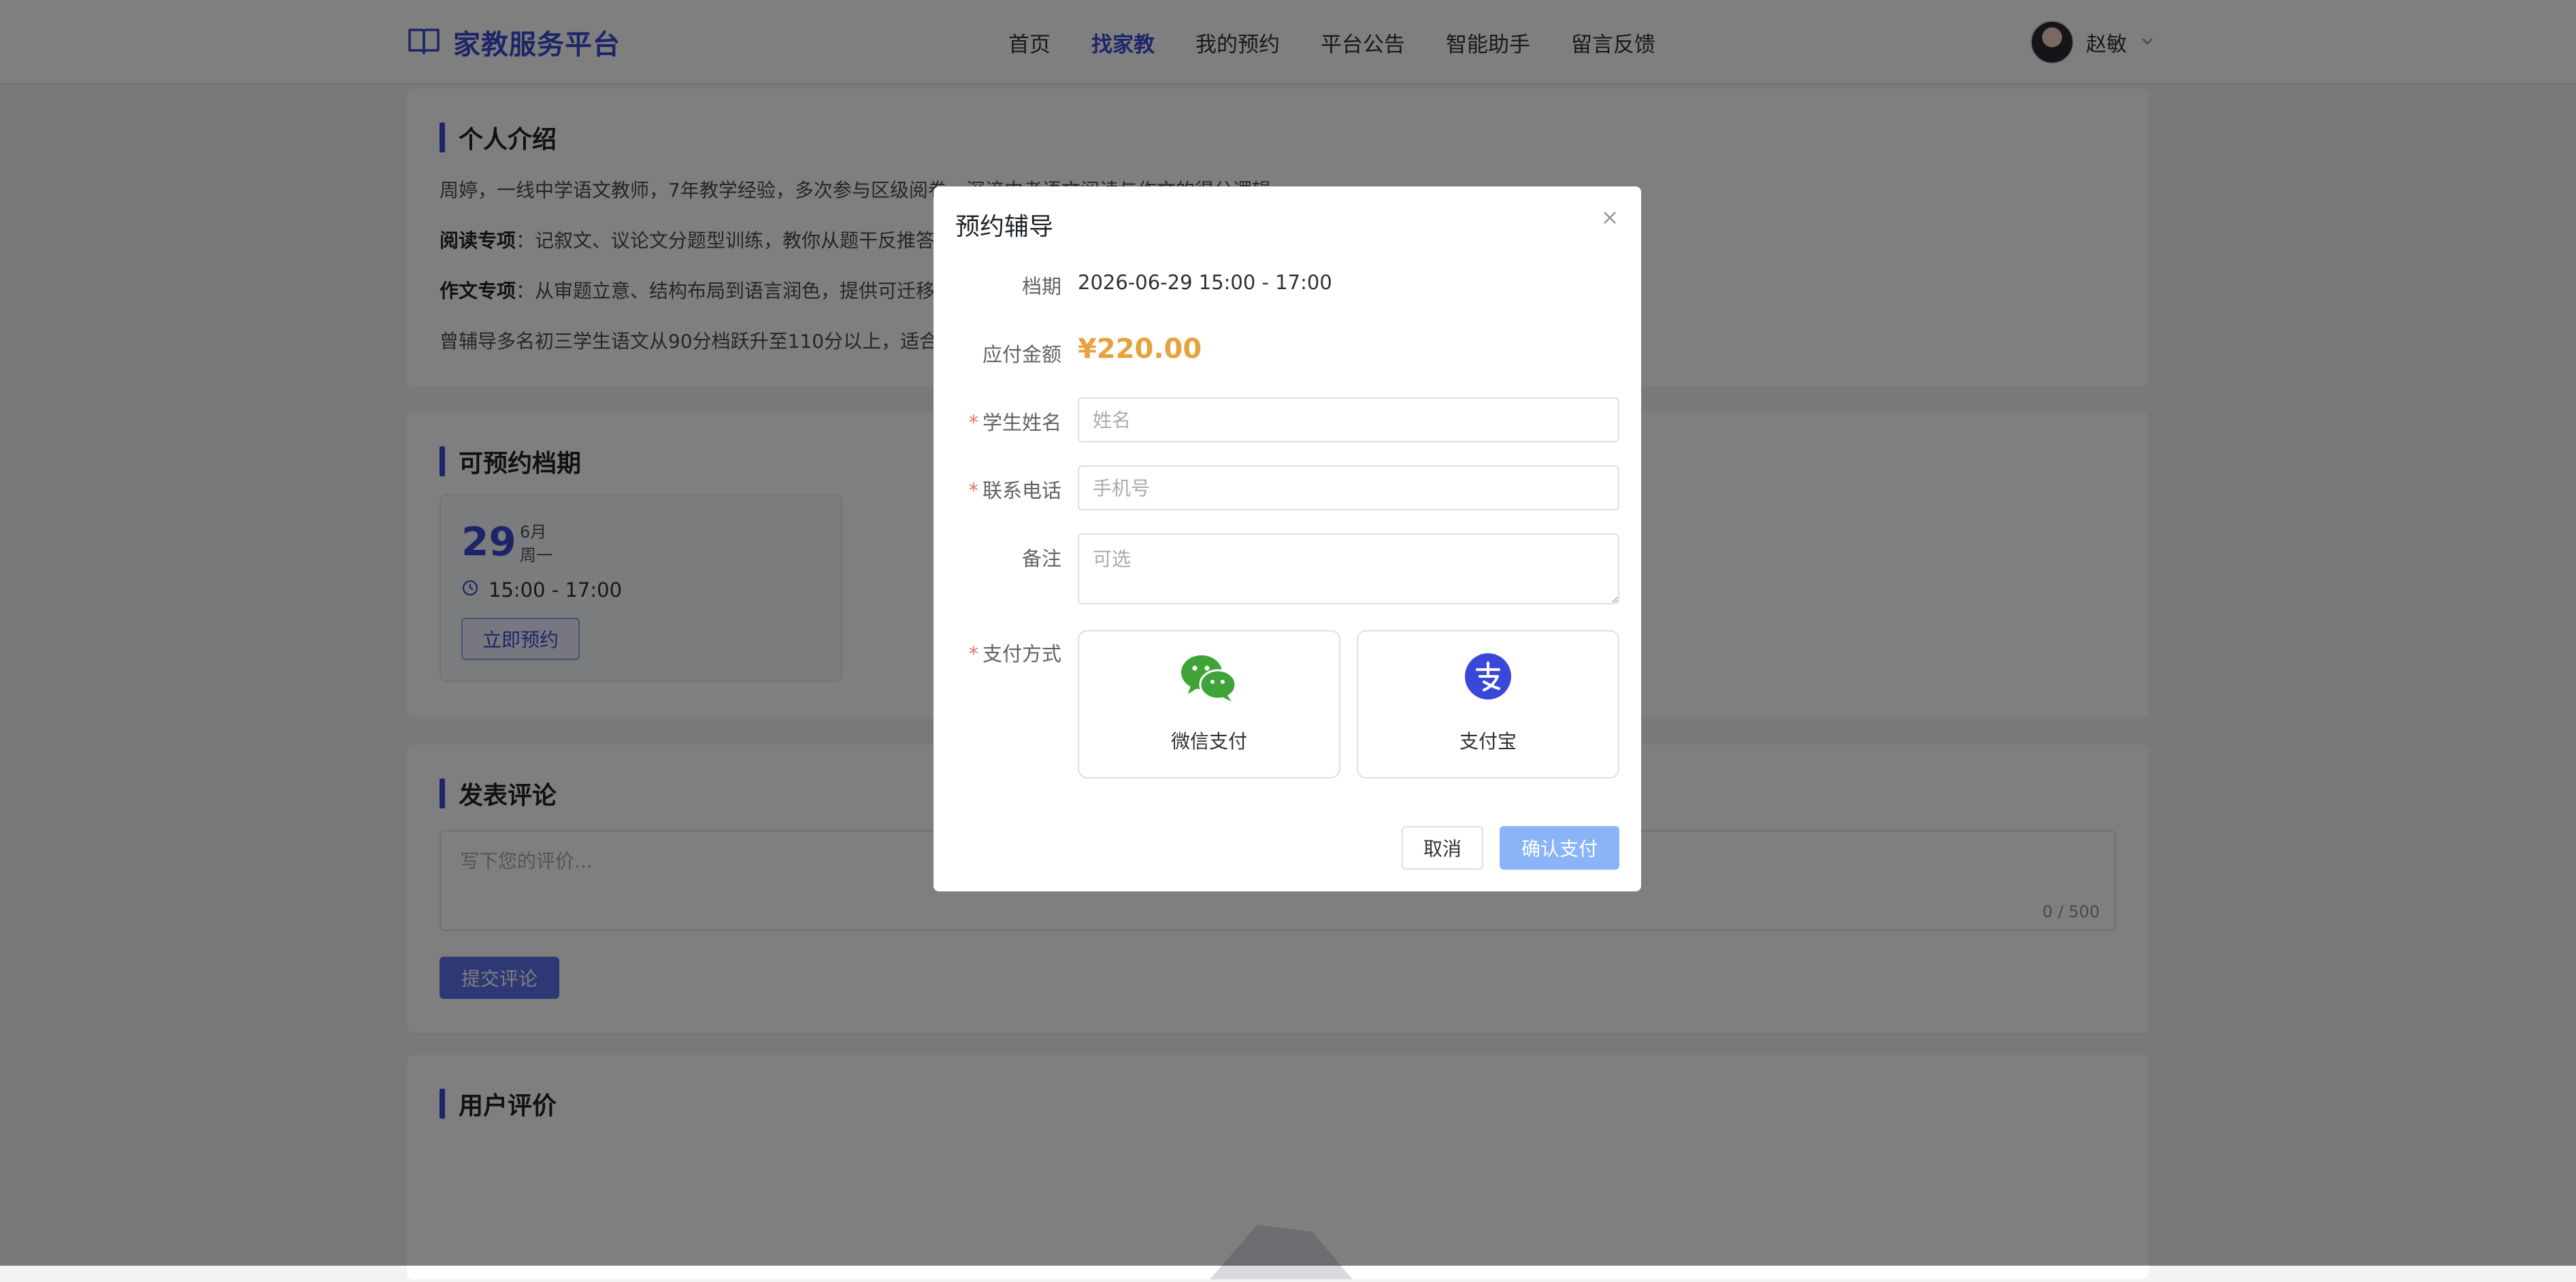 The image size is (2576, 1282). Describe the element at coordinates (1209, 741) in the screenshot. I see `wechat-pay-label: 微信支付` at that location.